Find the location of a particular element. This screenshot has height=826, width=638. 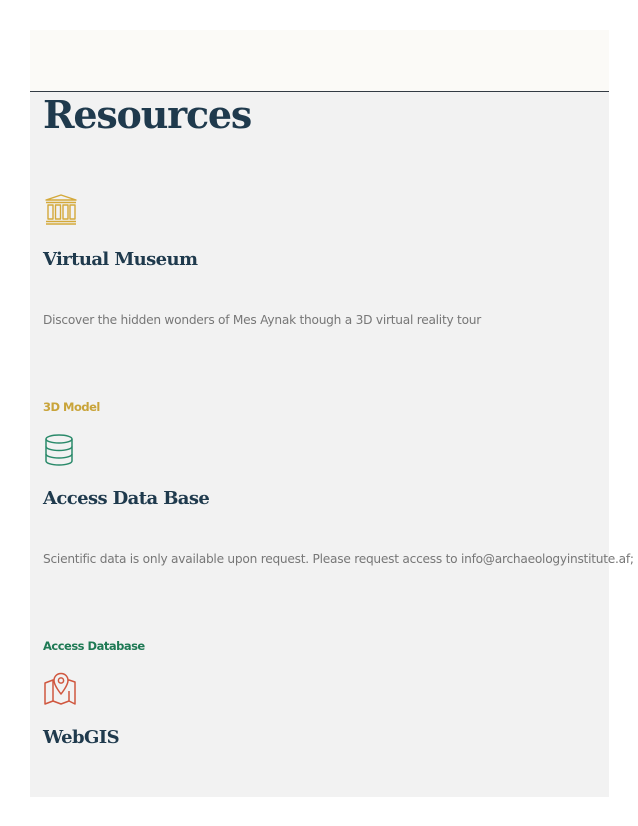

top-band is located at coordinates (319, 61).